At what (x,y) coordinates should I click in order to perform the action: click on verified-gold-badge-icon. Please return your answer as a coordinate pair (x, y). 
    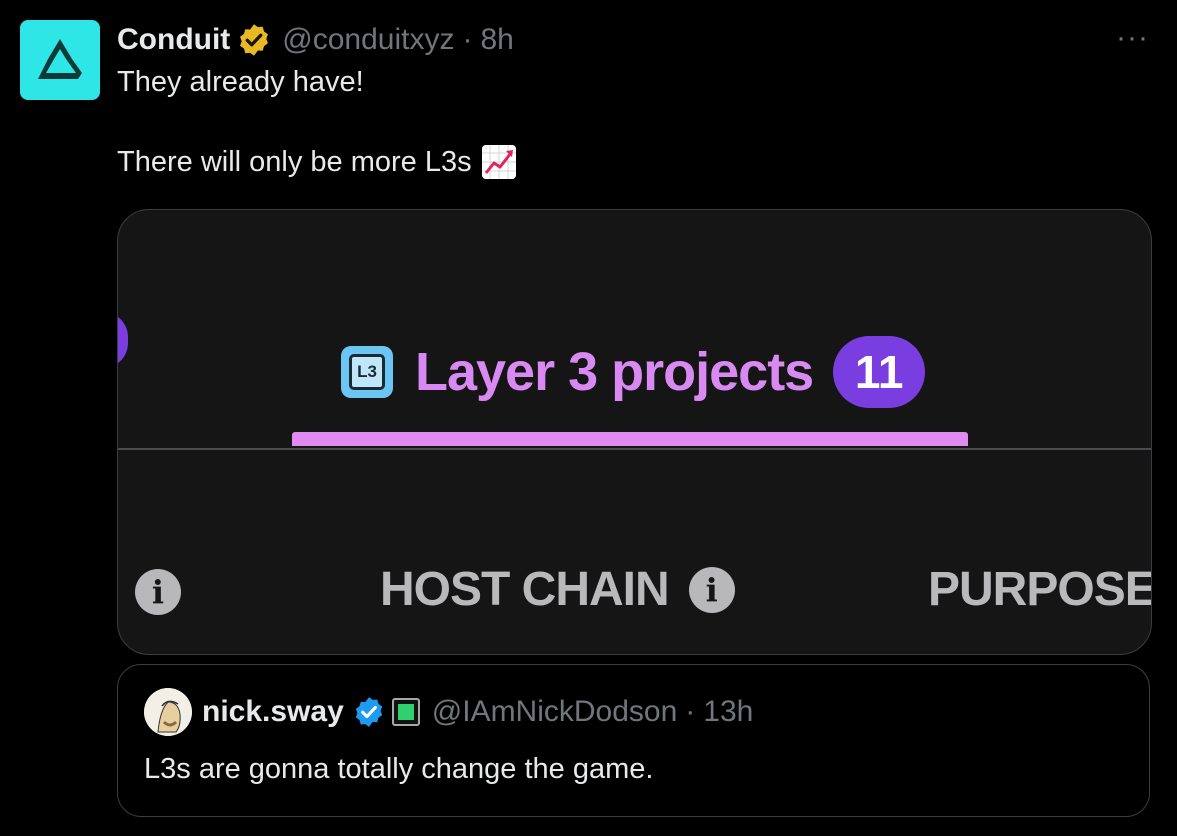
    Looking at the image, I should click on (254, 40).